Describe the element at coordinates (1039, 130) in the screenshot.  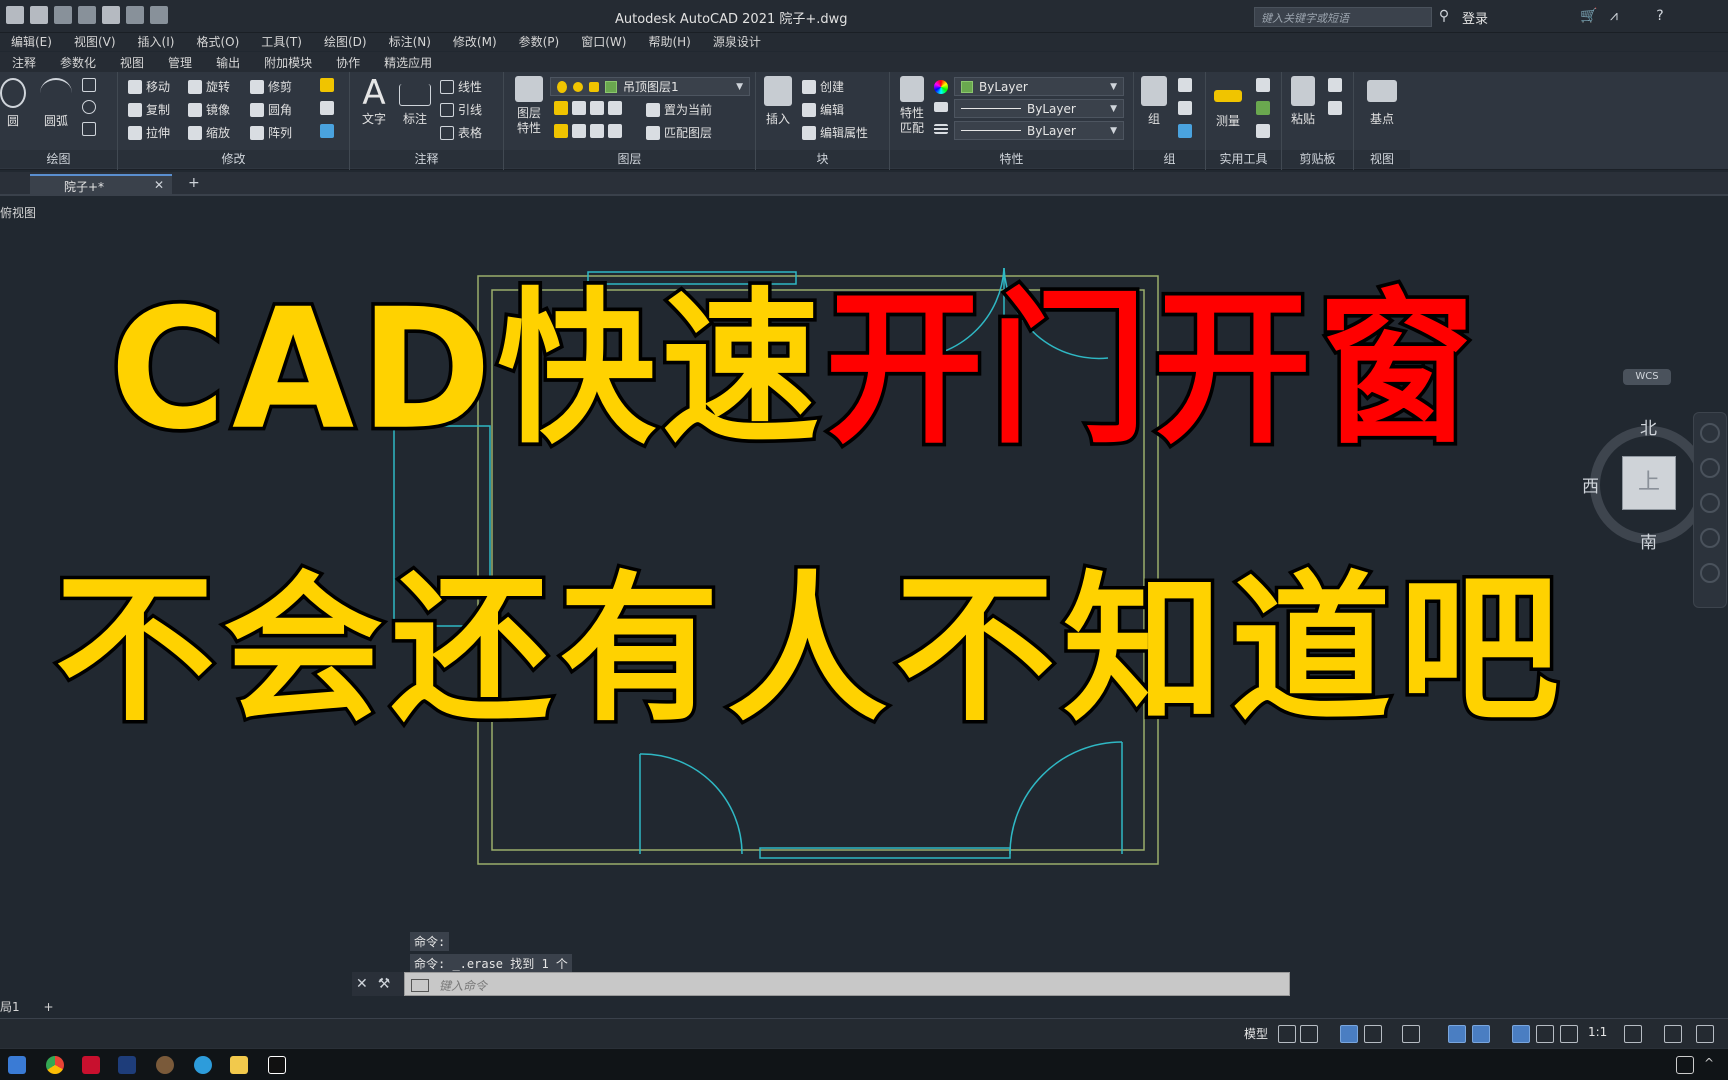
I see `linetype-dropdown: ByLayer ▼` at that location.